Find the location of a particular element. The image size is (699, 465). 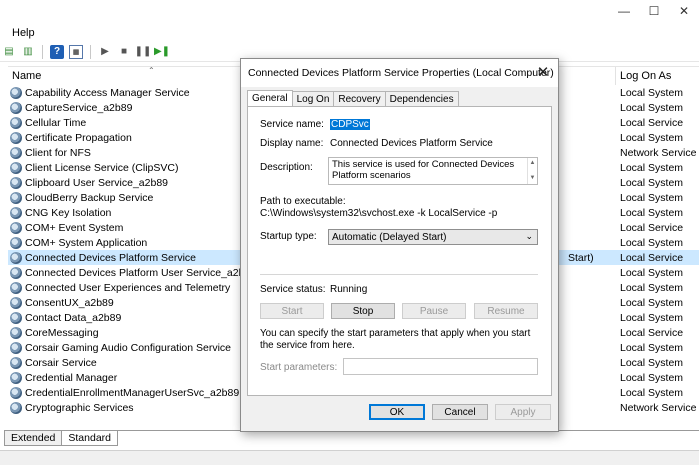

tab-standard: Standard is located at coordinates (89, 438).